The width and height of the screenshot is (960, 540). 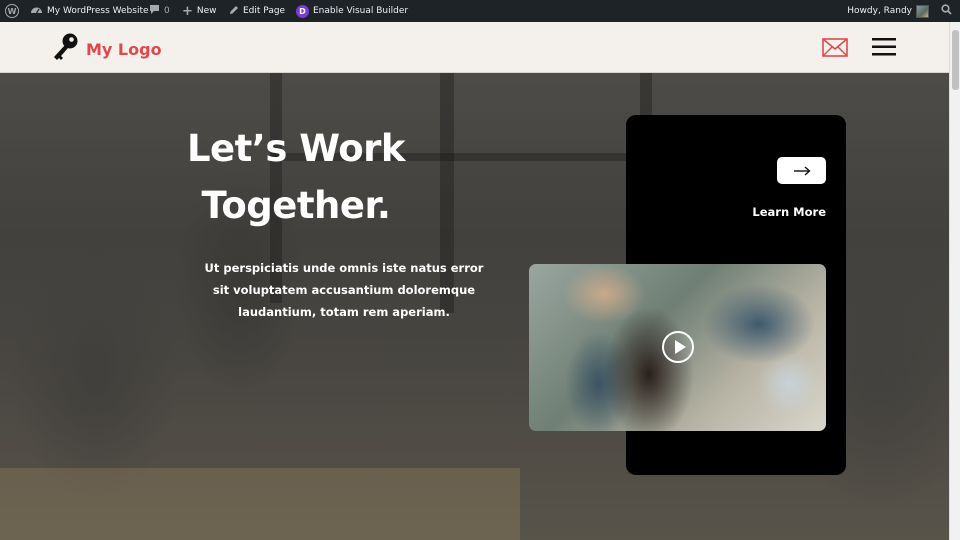 I want to click on site-logo: My Logo, so click(x=106, y=49).